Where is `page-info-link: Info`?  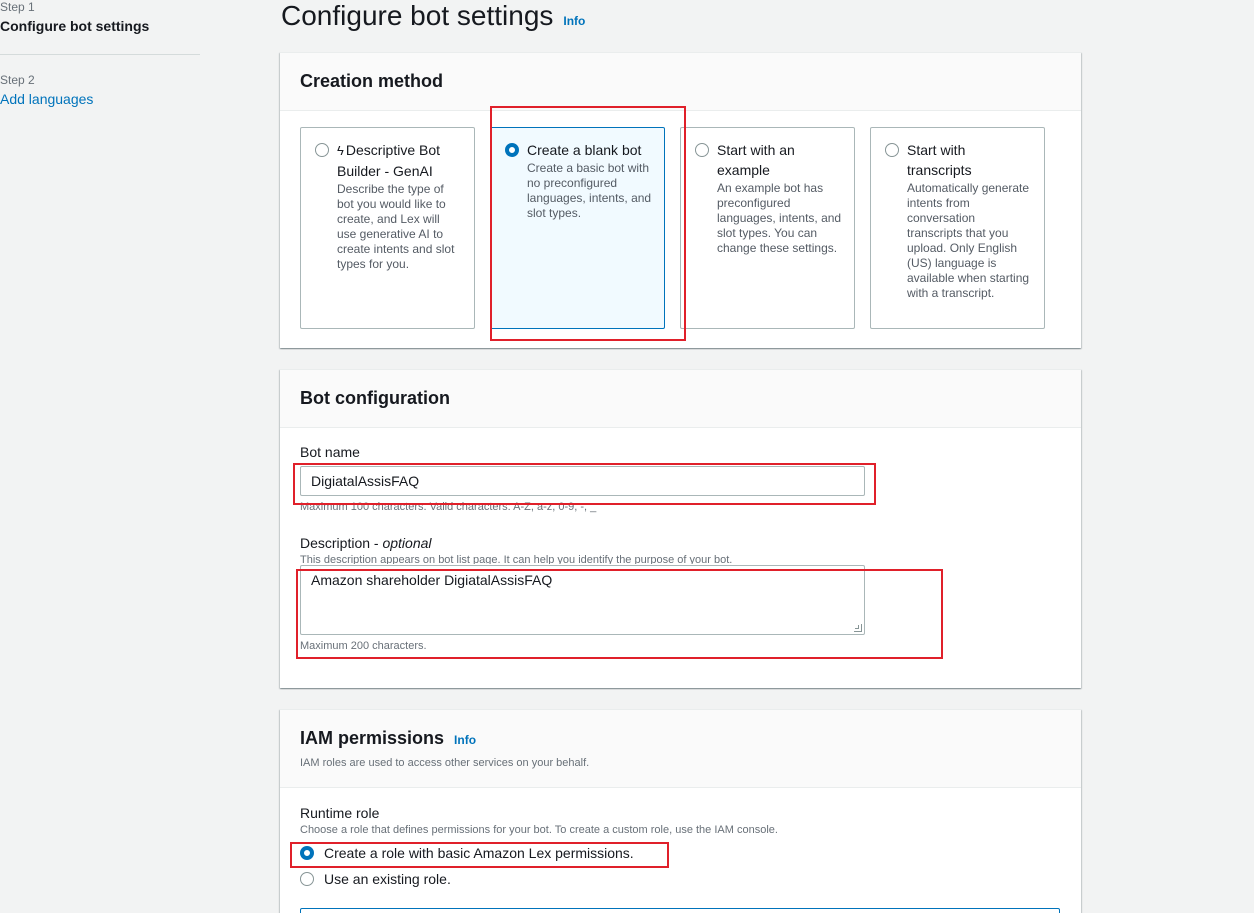
page-info-link: Info is located at coordinates (574, 21).